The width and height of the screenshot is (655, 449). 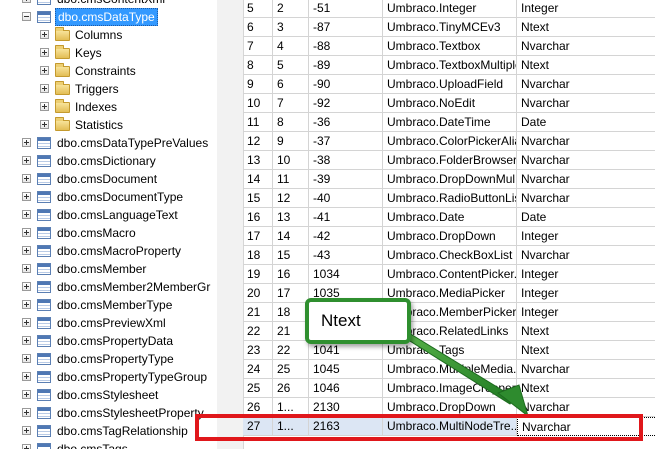 What do you see at coordinates (291, 27) in the screenshot?
I see `prop-editor-id-cell: 3` at bounding box center [291, 27].